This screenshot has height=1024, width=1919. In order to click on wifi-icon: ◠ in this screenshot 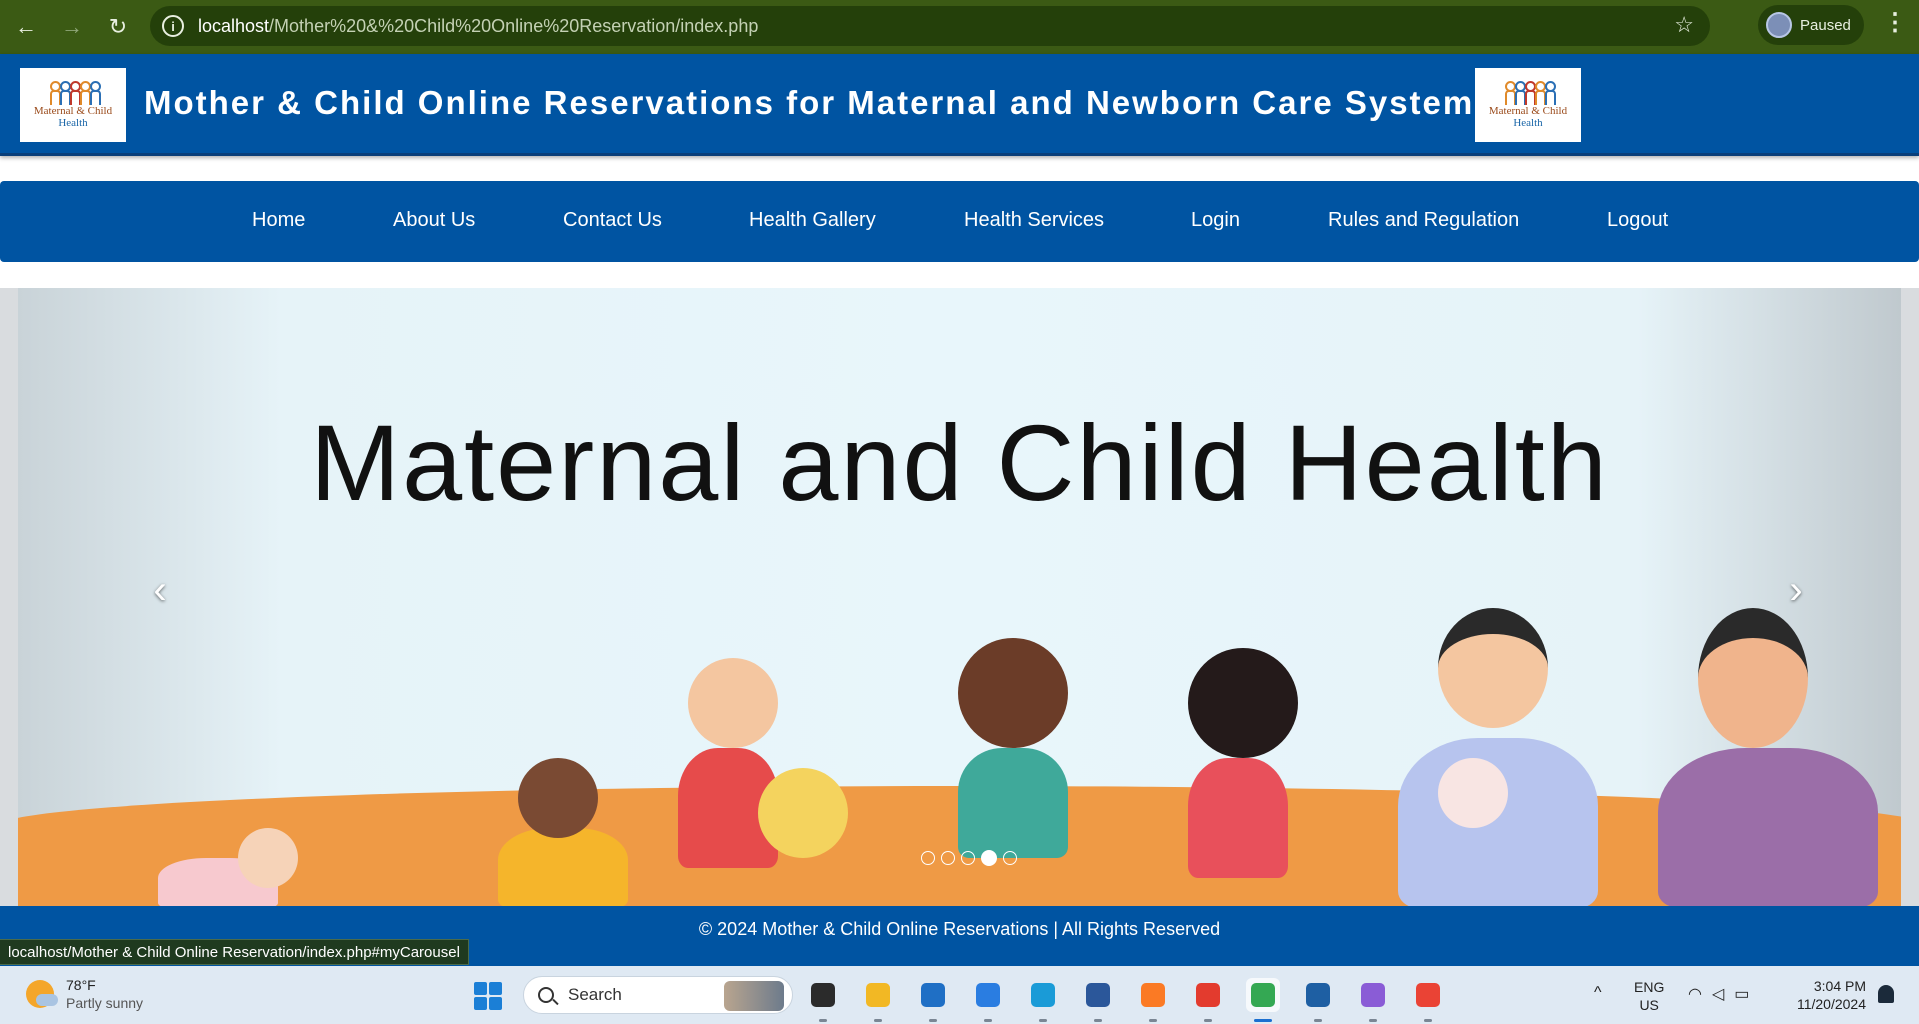, I will do `click(1695, 994)`.